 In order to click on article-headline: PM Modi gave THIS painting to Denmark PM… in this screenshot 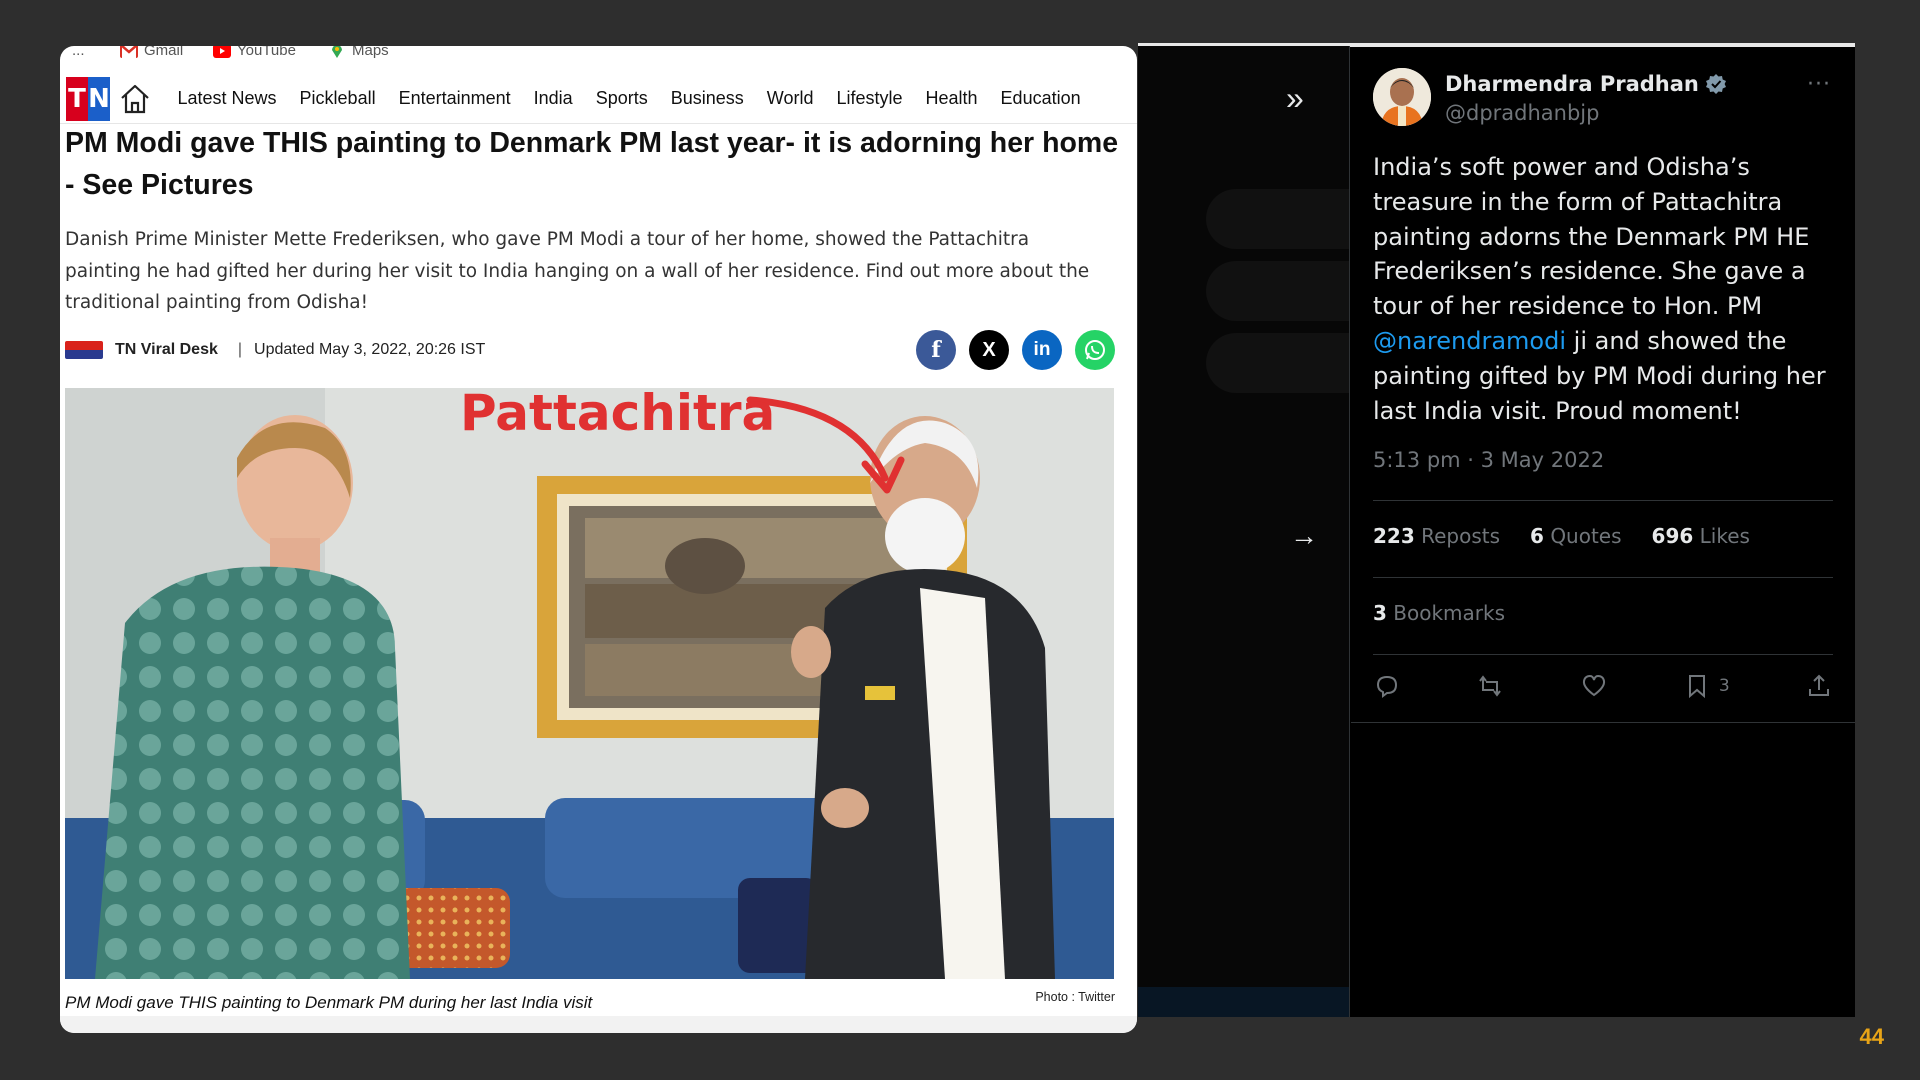, I will do `click(592, 164)`.